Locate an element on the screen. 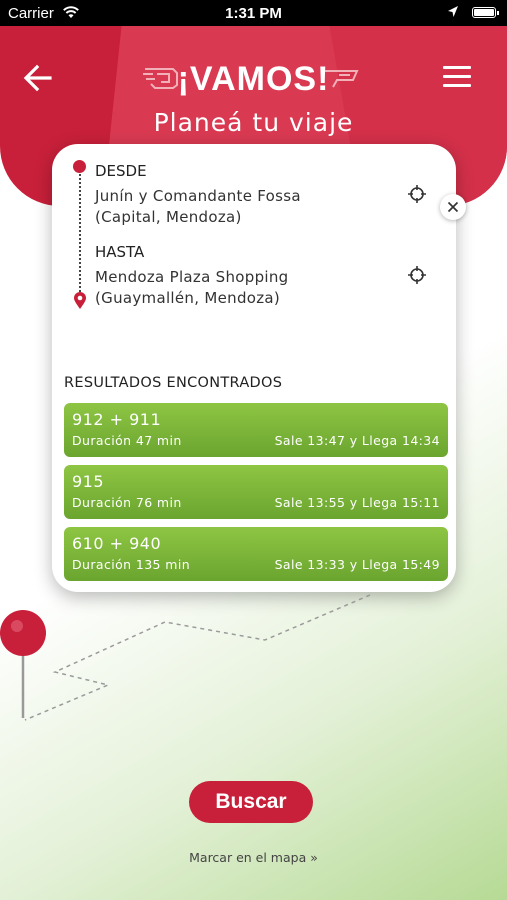 Image resolution: width=507 pixels, height=900 pixels. result-duration: Duración 76 min is located at coordinates (127, 502).